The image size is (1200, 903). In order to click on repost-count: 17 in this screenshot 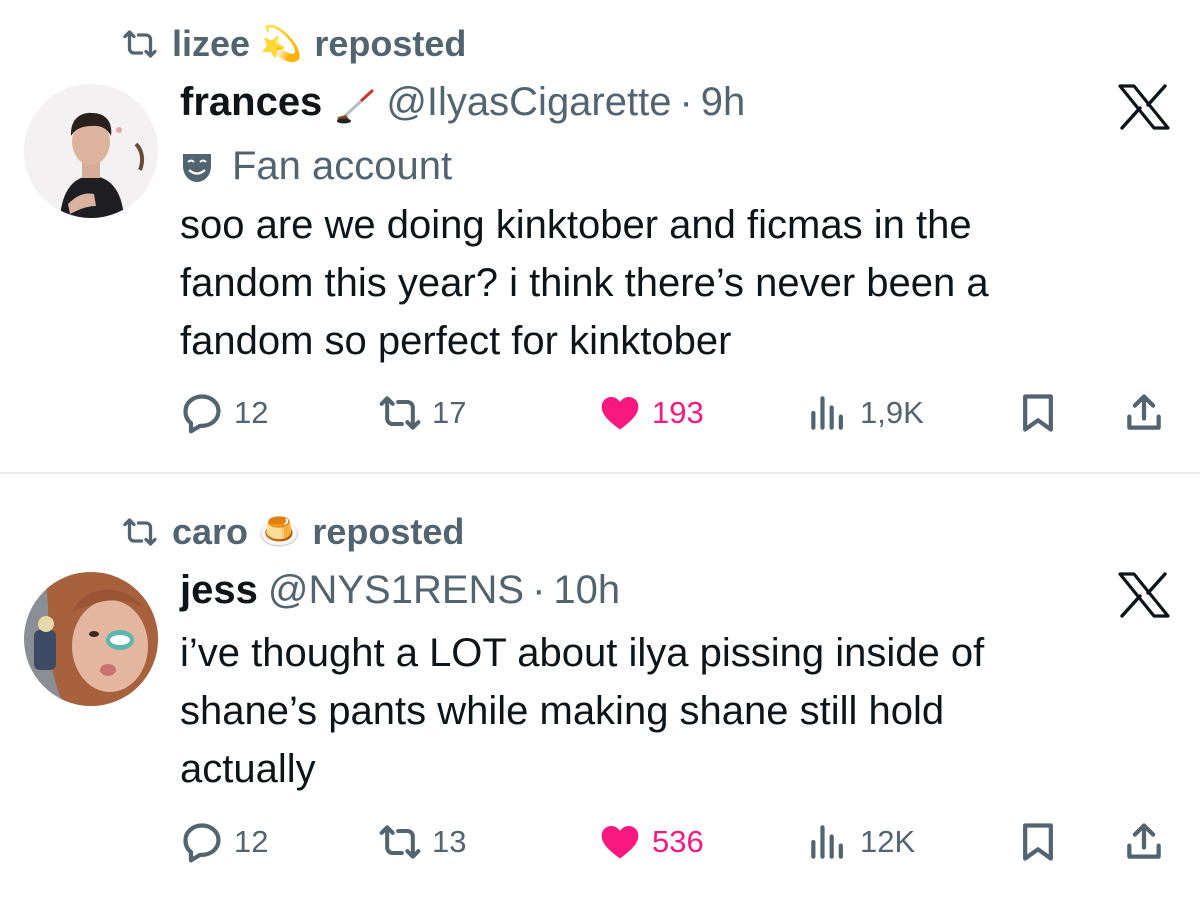, I will do `click(449, 412)`.